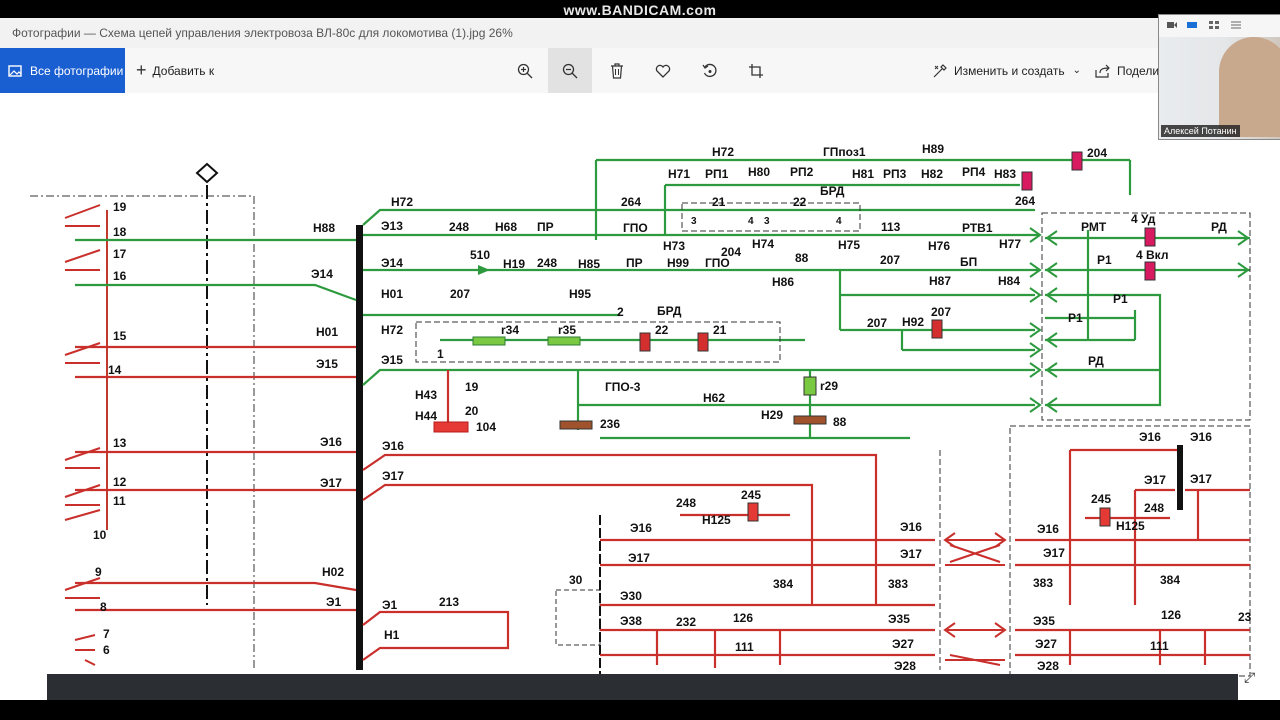  What do you see at coordinates (514, 264) in the screenshot?
I see `svg-text: Н19` at bounding box center [514, 264].